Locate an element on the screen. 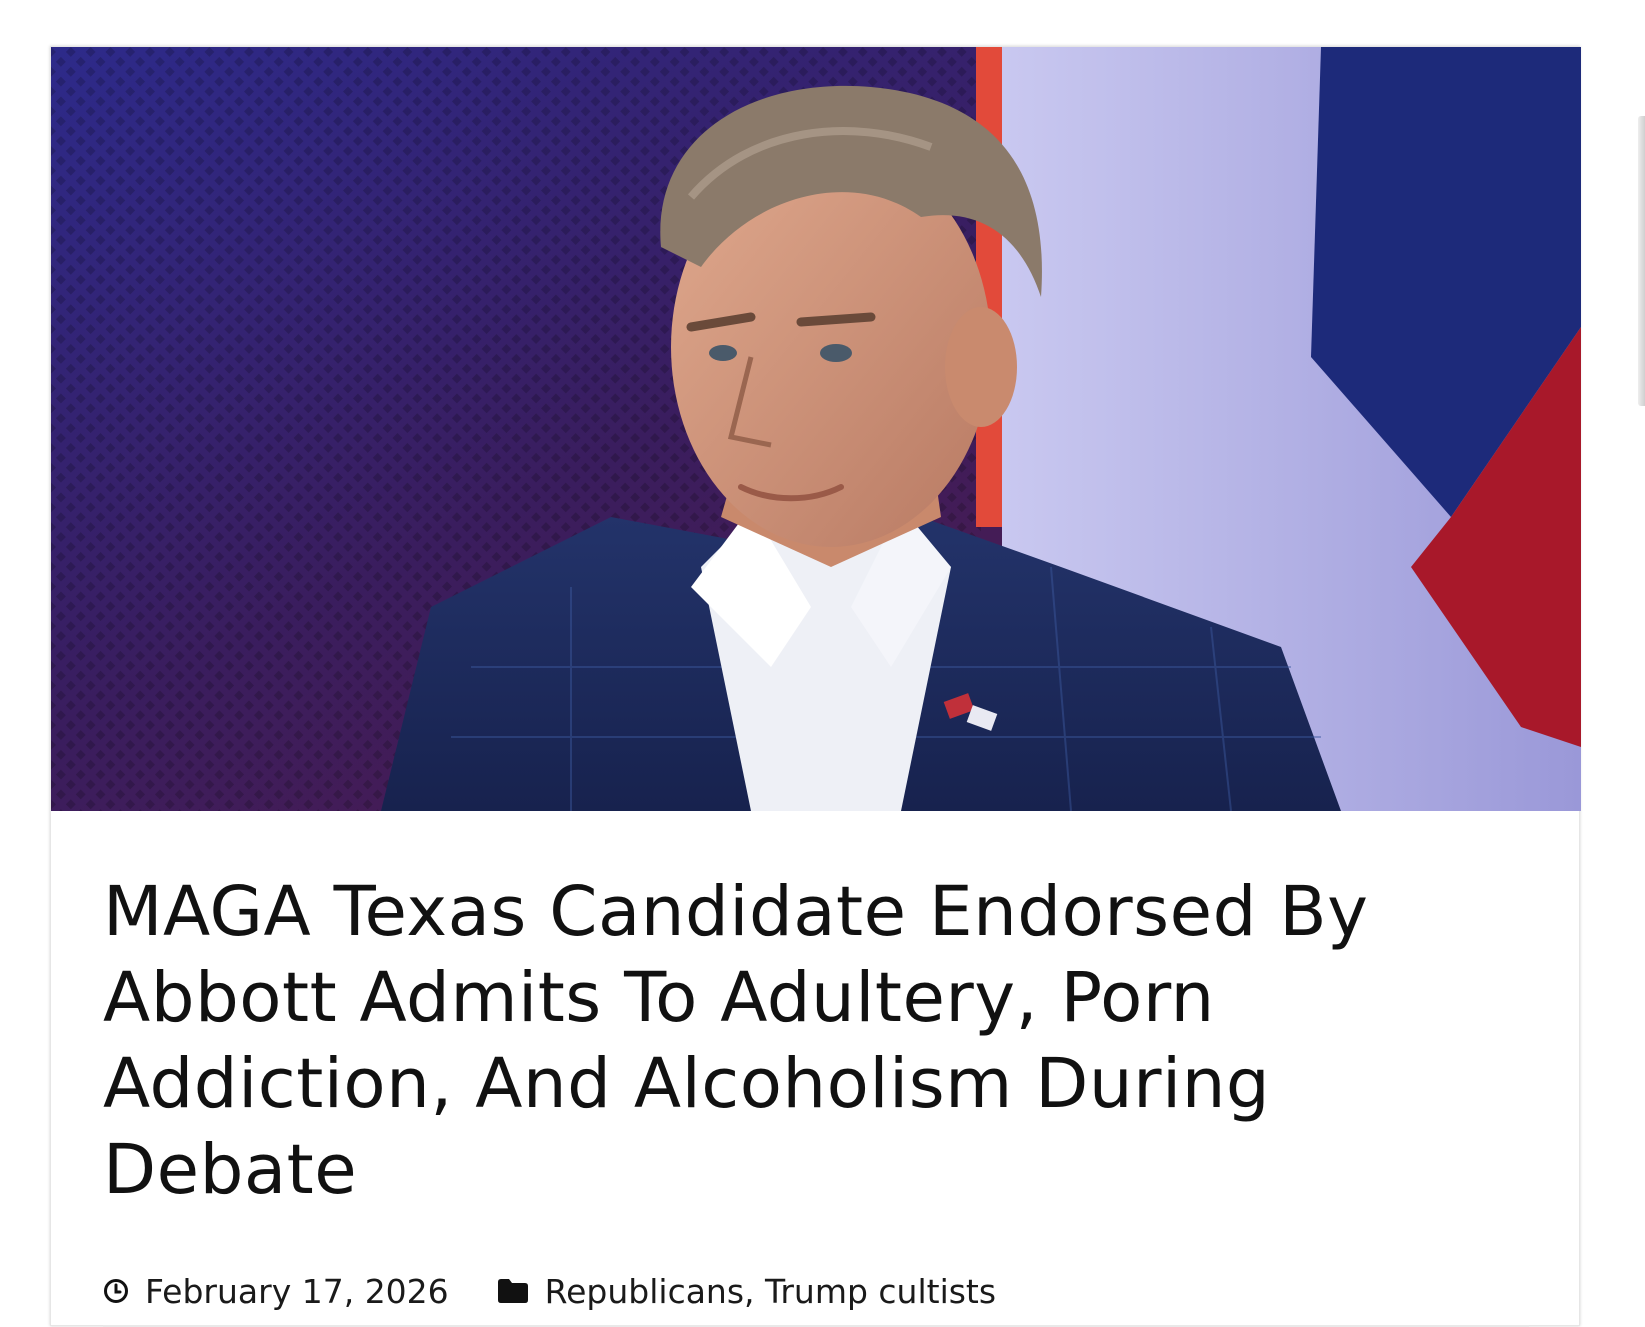  category-link-republicans: Republicans is located at coordinates (644, 1291).